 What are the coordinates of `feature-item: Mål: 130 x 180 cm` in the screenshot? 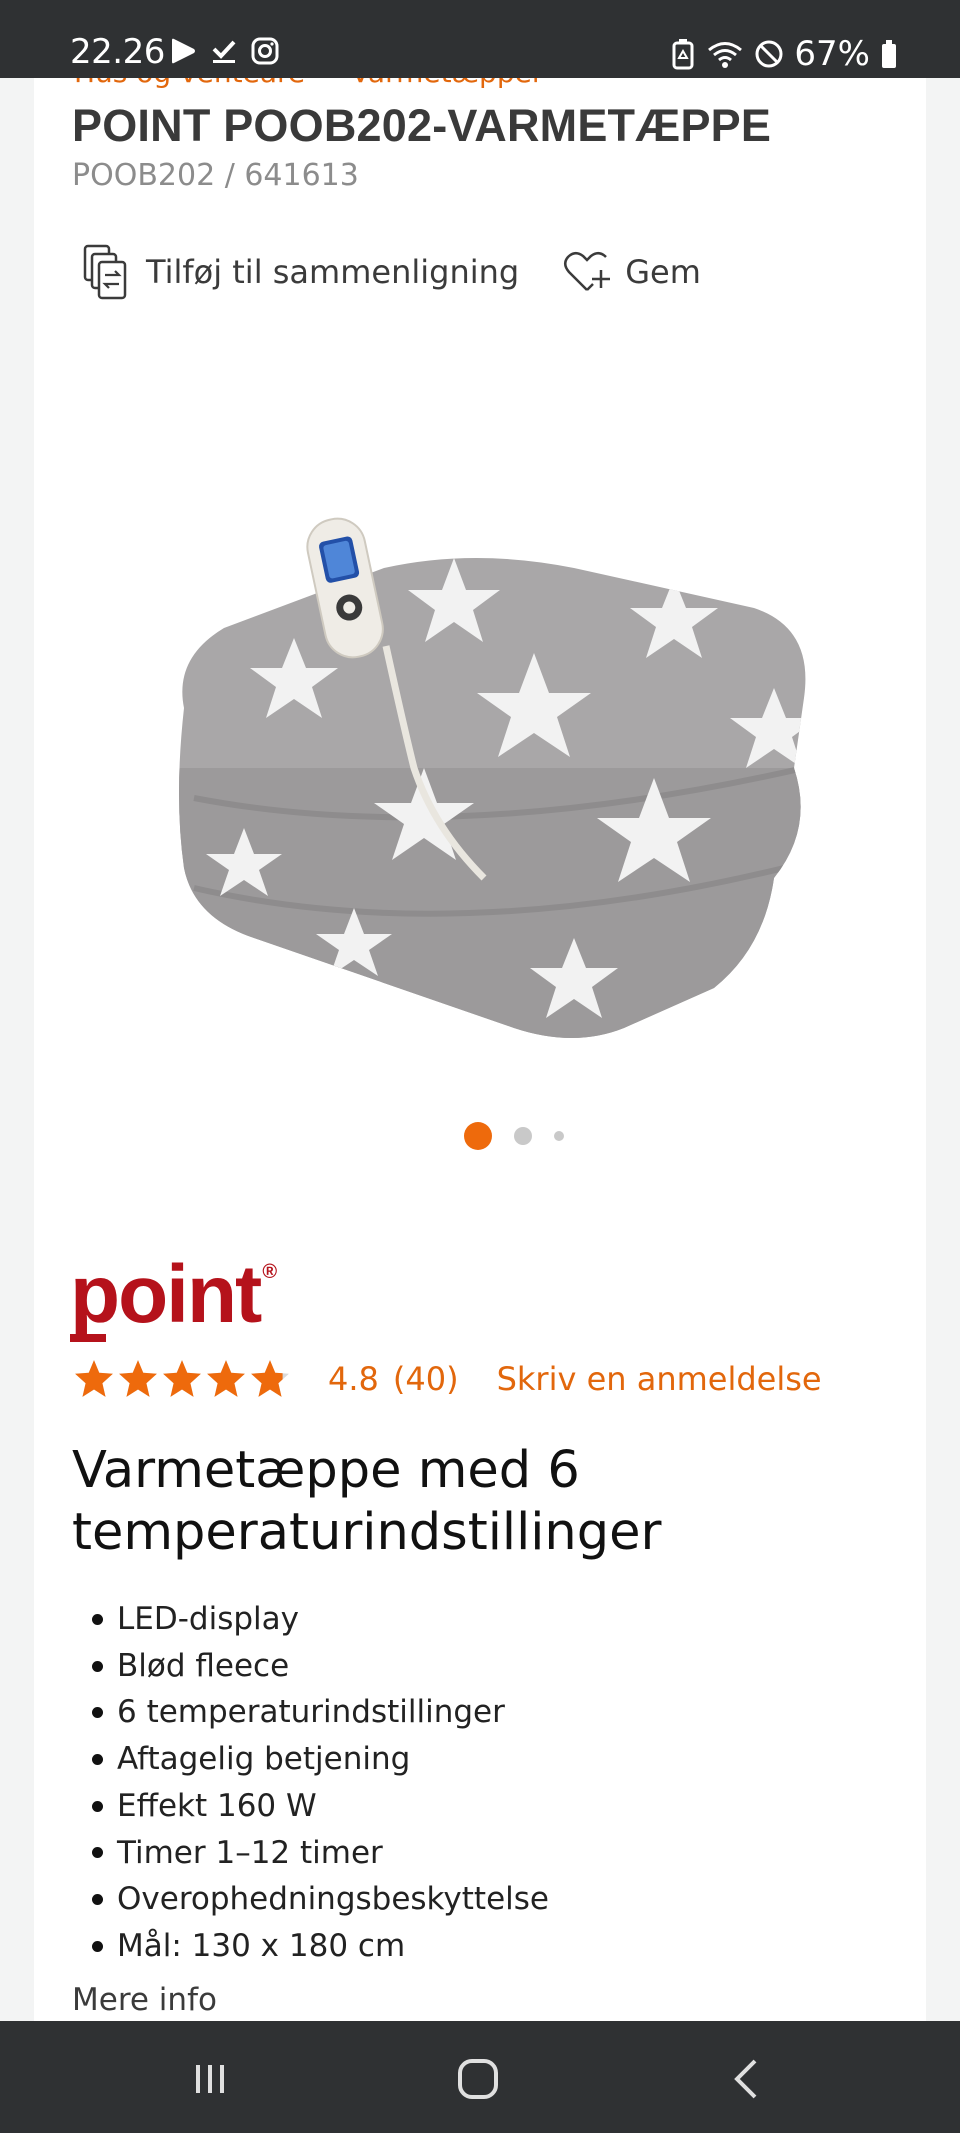 It's located at (311, 1946).